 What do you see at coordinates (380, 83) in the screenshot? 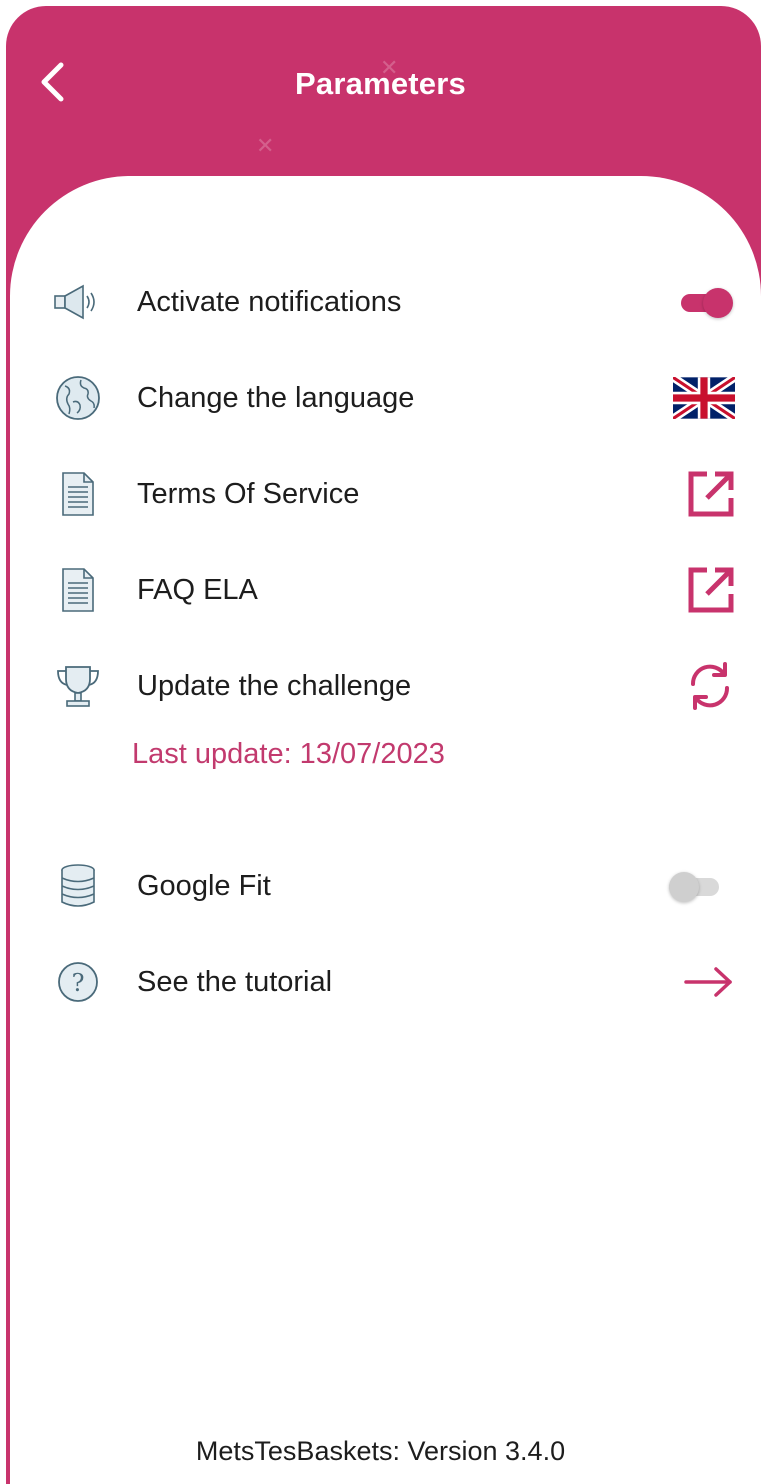
I see `page-title: Parameters` at bounding box center [380, 83].